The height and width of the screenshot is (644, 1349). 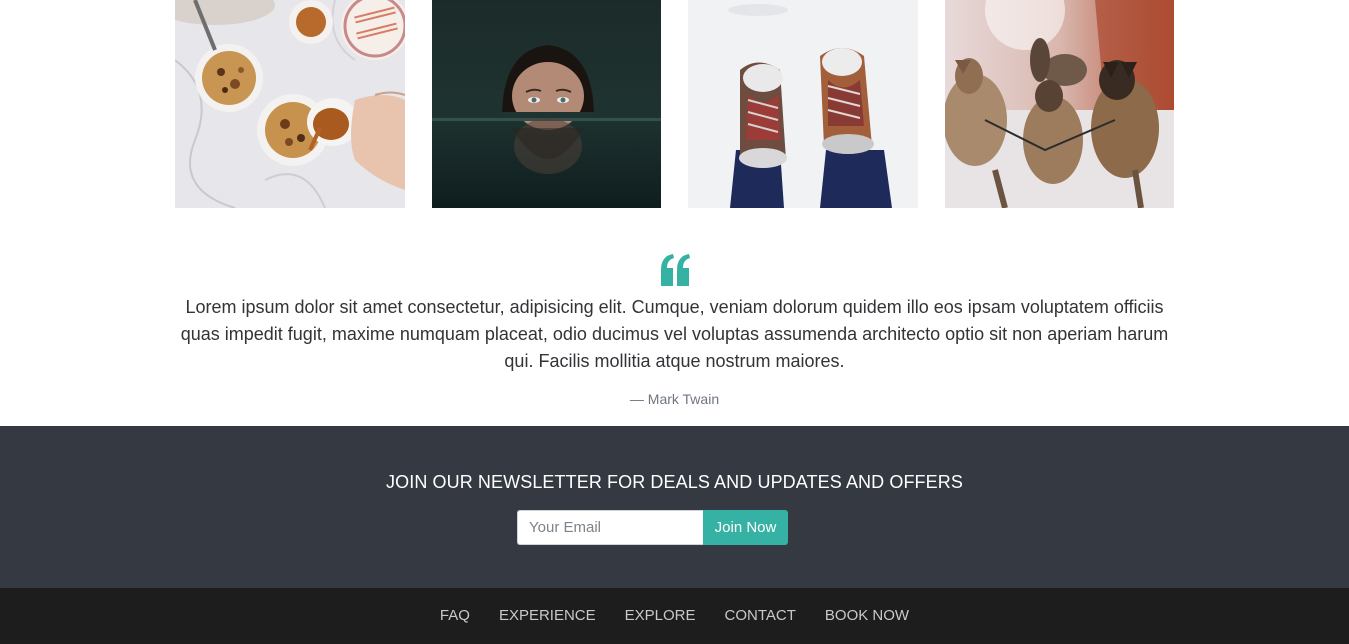 I want to click on snow-boots-photo, so click(x=803, y=104).